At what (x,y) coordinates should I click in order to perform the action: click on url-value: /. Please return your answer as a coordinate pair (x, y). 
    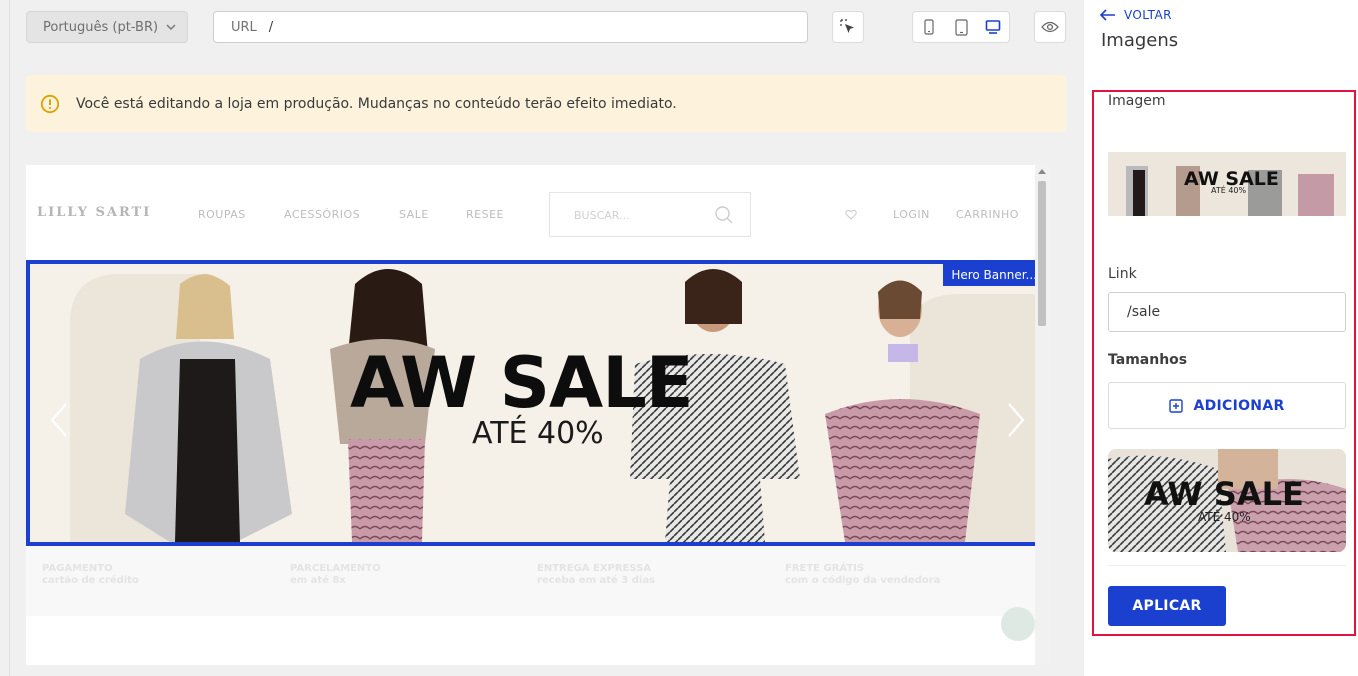
    Looking at the image, I should click on (271, 27).